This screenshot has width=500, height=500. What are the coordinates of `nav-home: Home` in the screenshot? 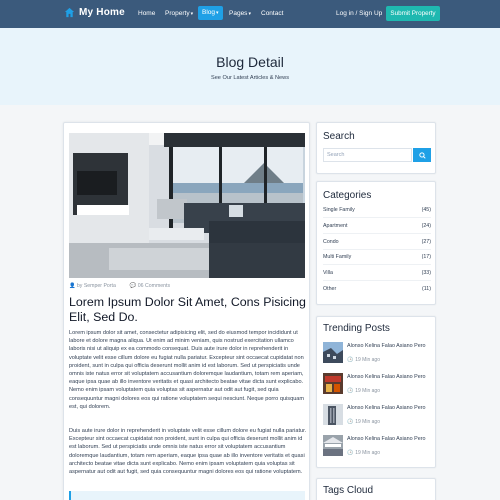 It's located at (146, 14).